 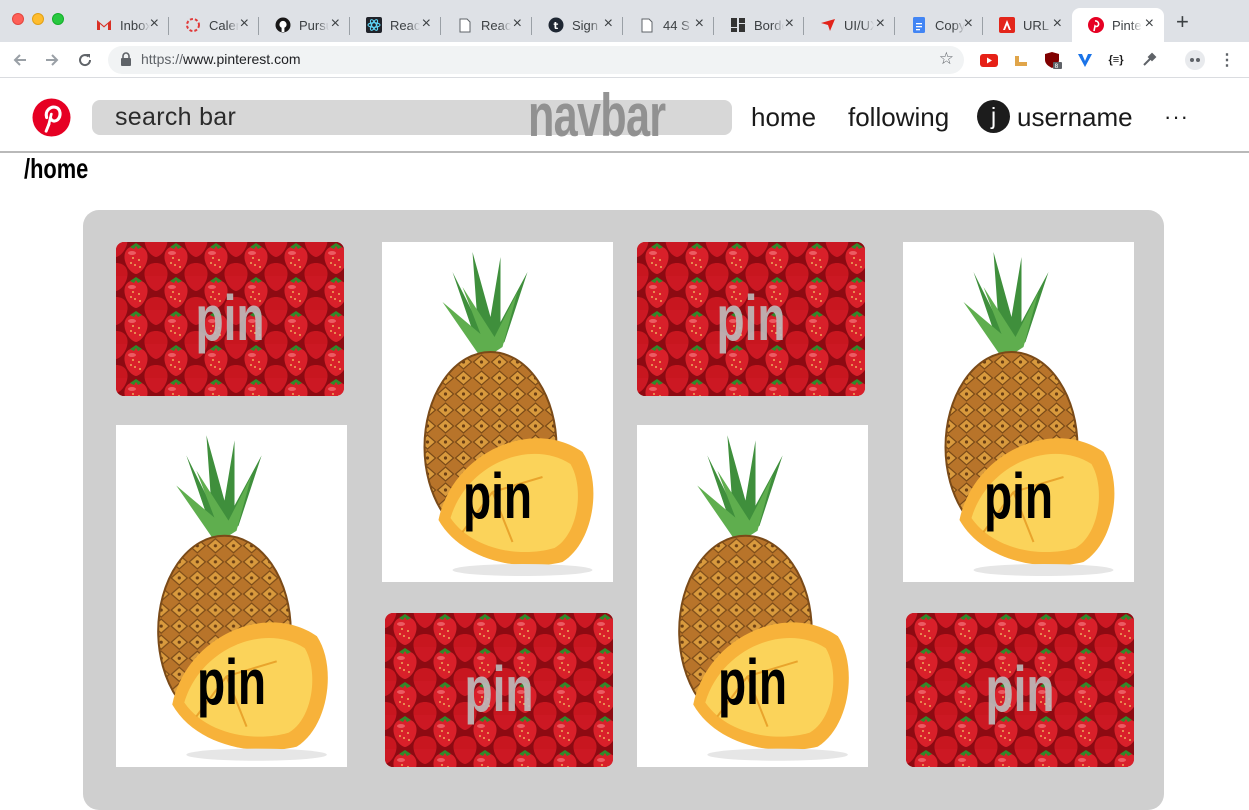 What do you see at coordinates (1021, 60) in the screenshot?
I see `ruler-extension-icon` at bounding box center [1021, 60].